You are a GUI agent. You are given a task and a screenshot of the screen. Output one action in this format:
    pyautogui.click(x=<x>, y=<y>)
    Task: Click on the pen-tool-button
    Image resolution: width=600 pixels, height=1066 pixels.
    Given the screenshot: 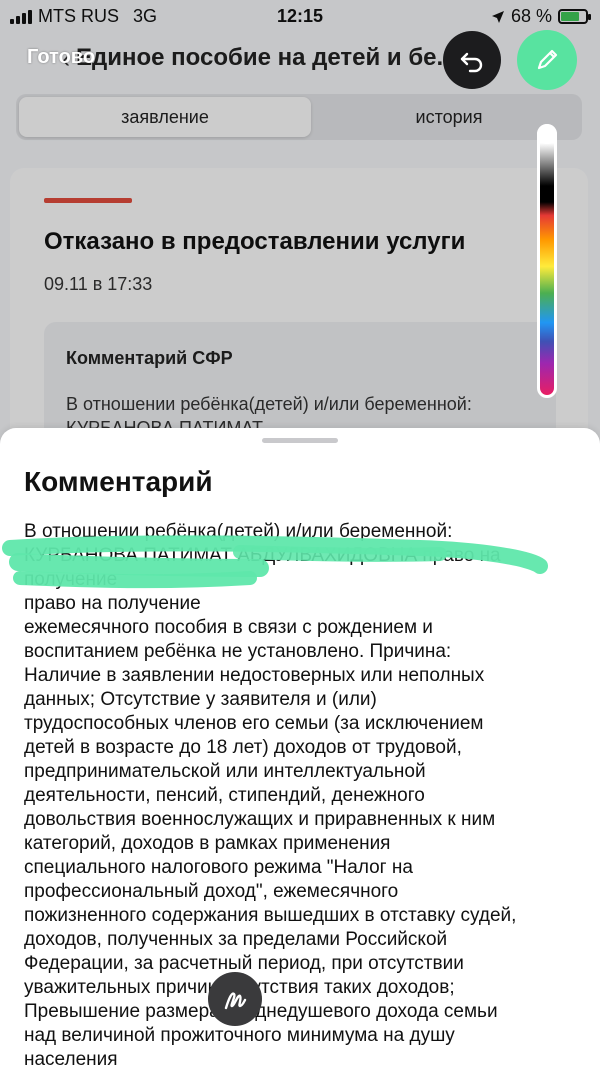 What is the action you would take?
    pyautogui.click(x=547, y=60)
    